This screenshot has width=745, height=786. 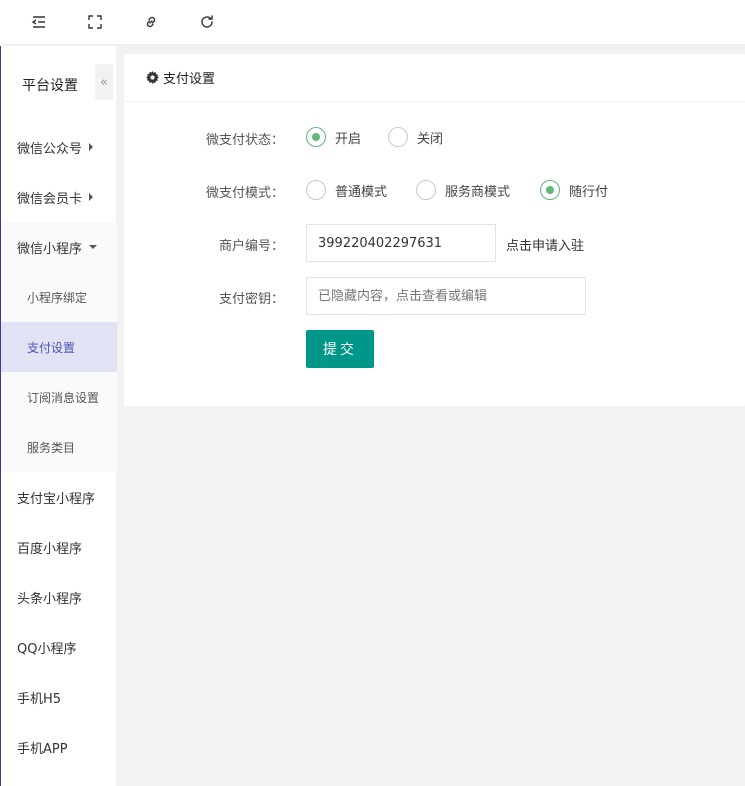 I want to click on sidebar-item-label: 手机H5, so click(x=39, y=699).